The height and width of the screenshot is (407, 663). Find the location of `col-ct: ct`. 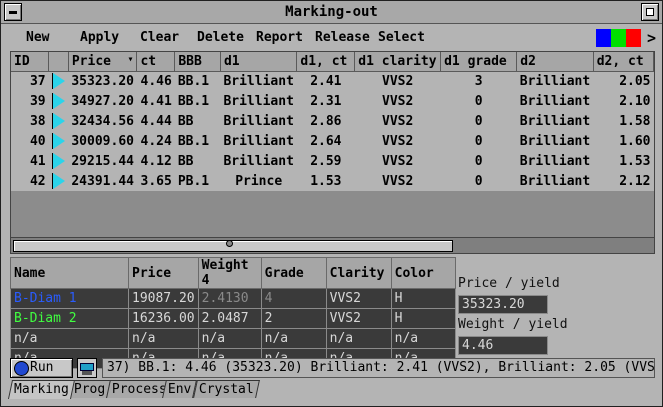

col-ct: ct is located at coordinates (156, 62).